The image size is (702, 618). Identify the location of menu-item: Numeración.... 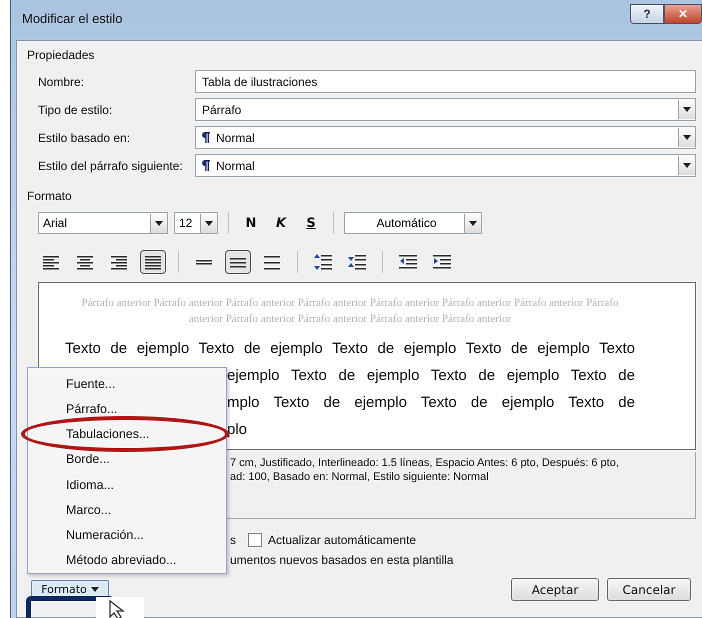
(105, 535).